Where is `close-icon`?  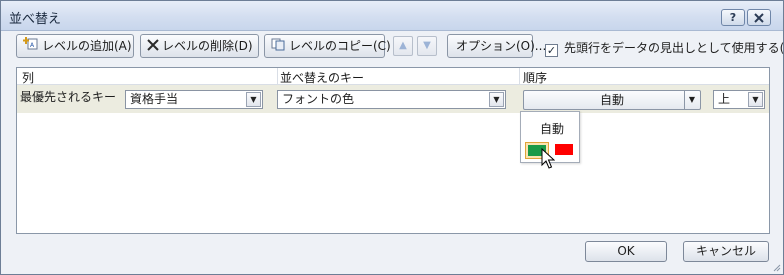
close-icon is located at coordinates (759, 18).